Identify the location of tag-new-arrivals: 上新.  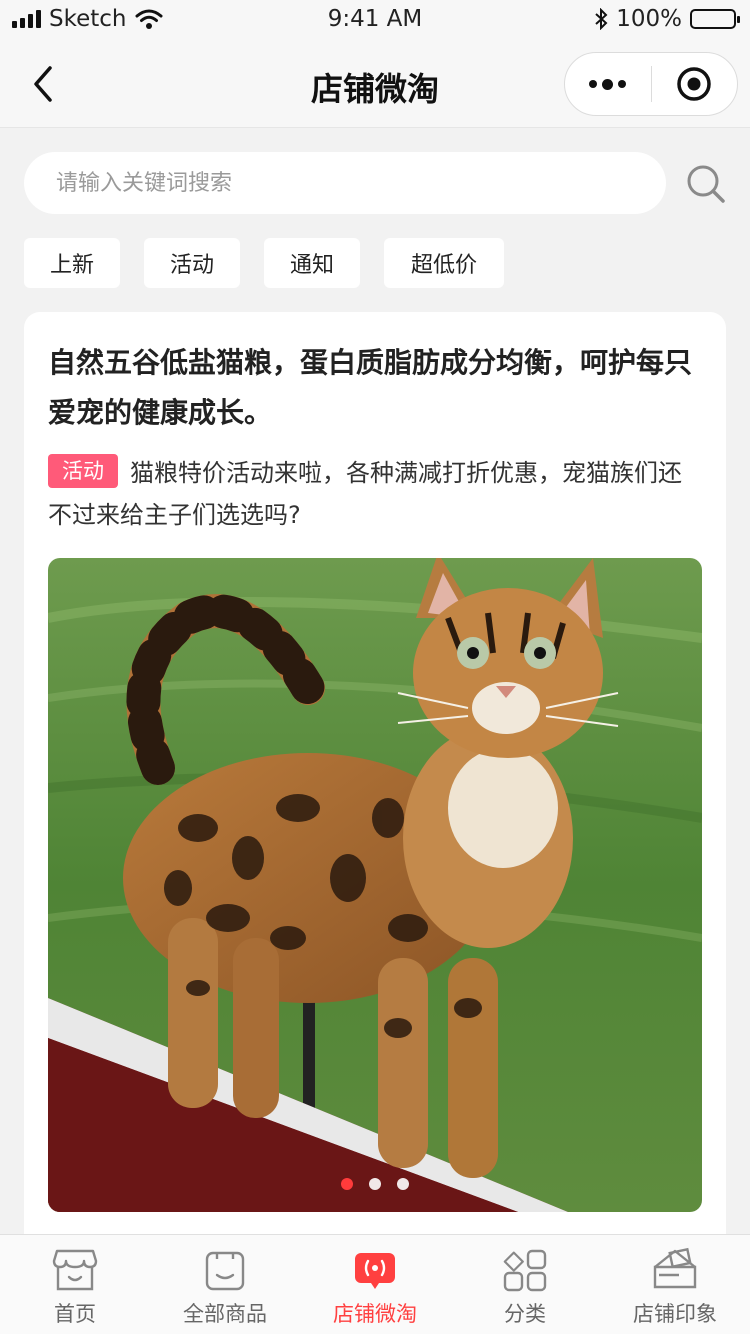
(72, 263).